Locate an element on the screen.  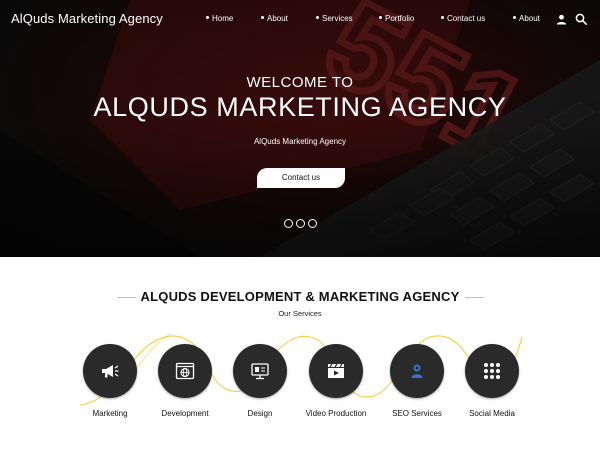
social-grid-icon is located at coordinates (492, 371).